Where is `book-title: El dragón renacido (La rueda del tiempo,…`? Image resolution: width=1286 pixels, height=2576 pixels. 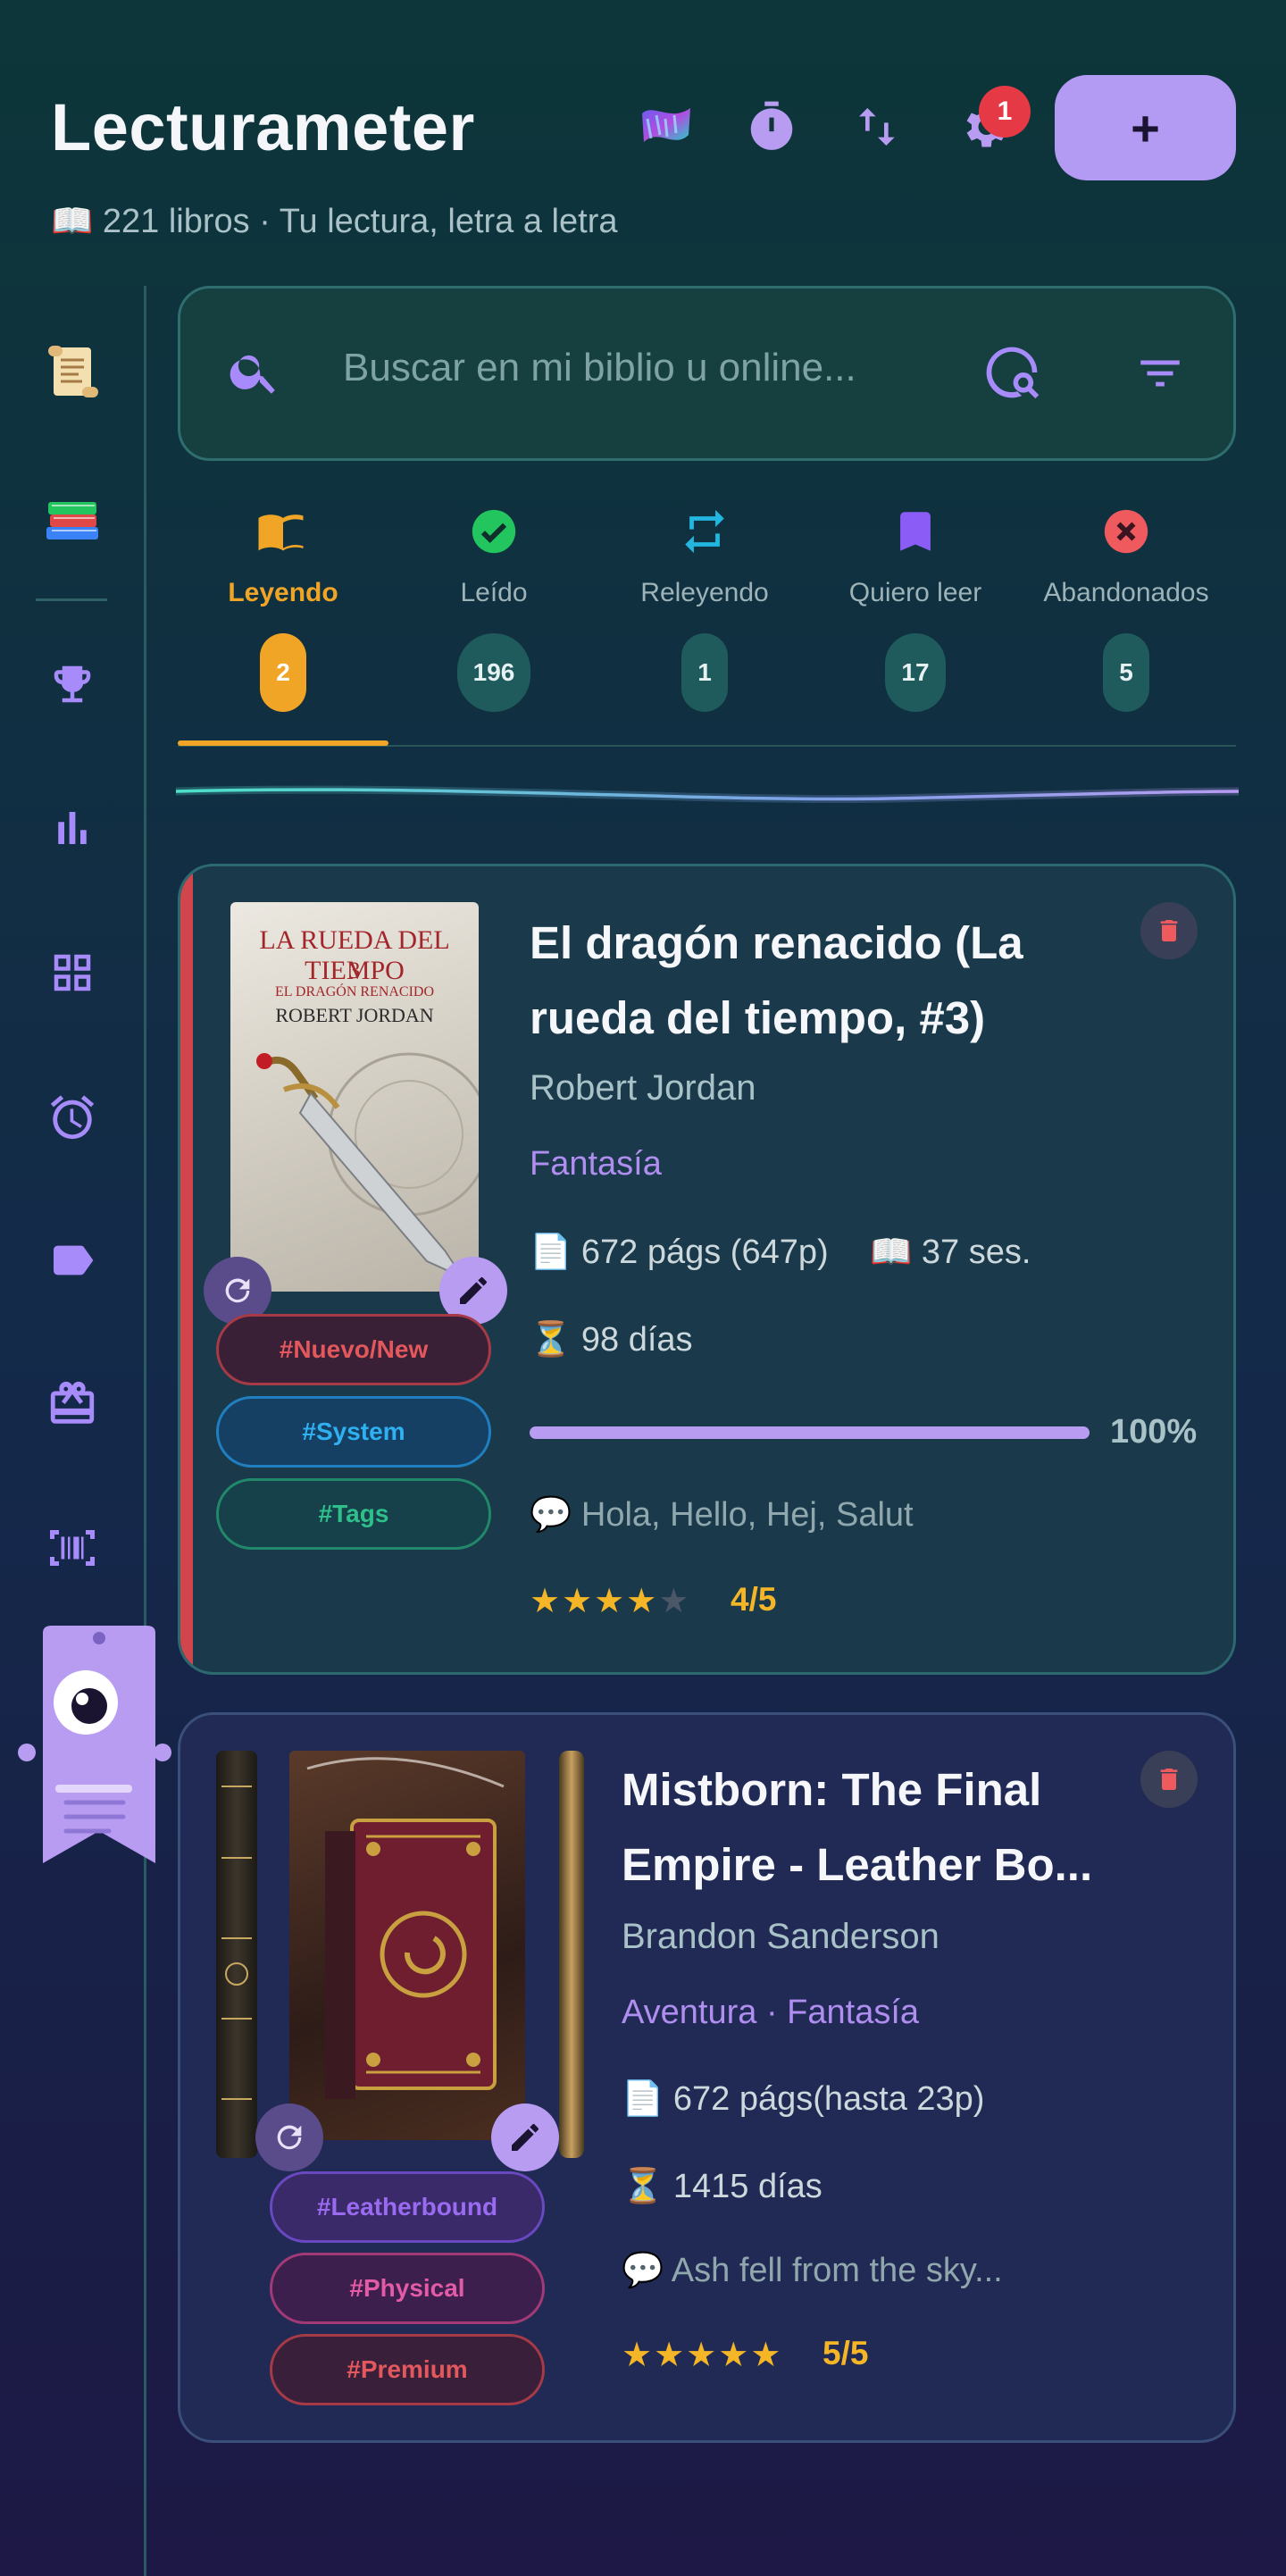
book-title: El dragón renacido (La rueda del tiempo,… is located at coordinates (777, 981).